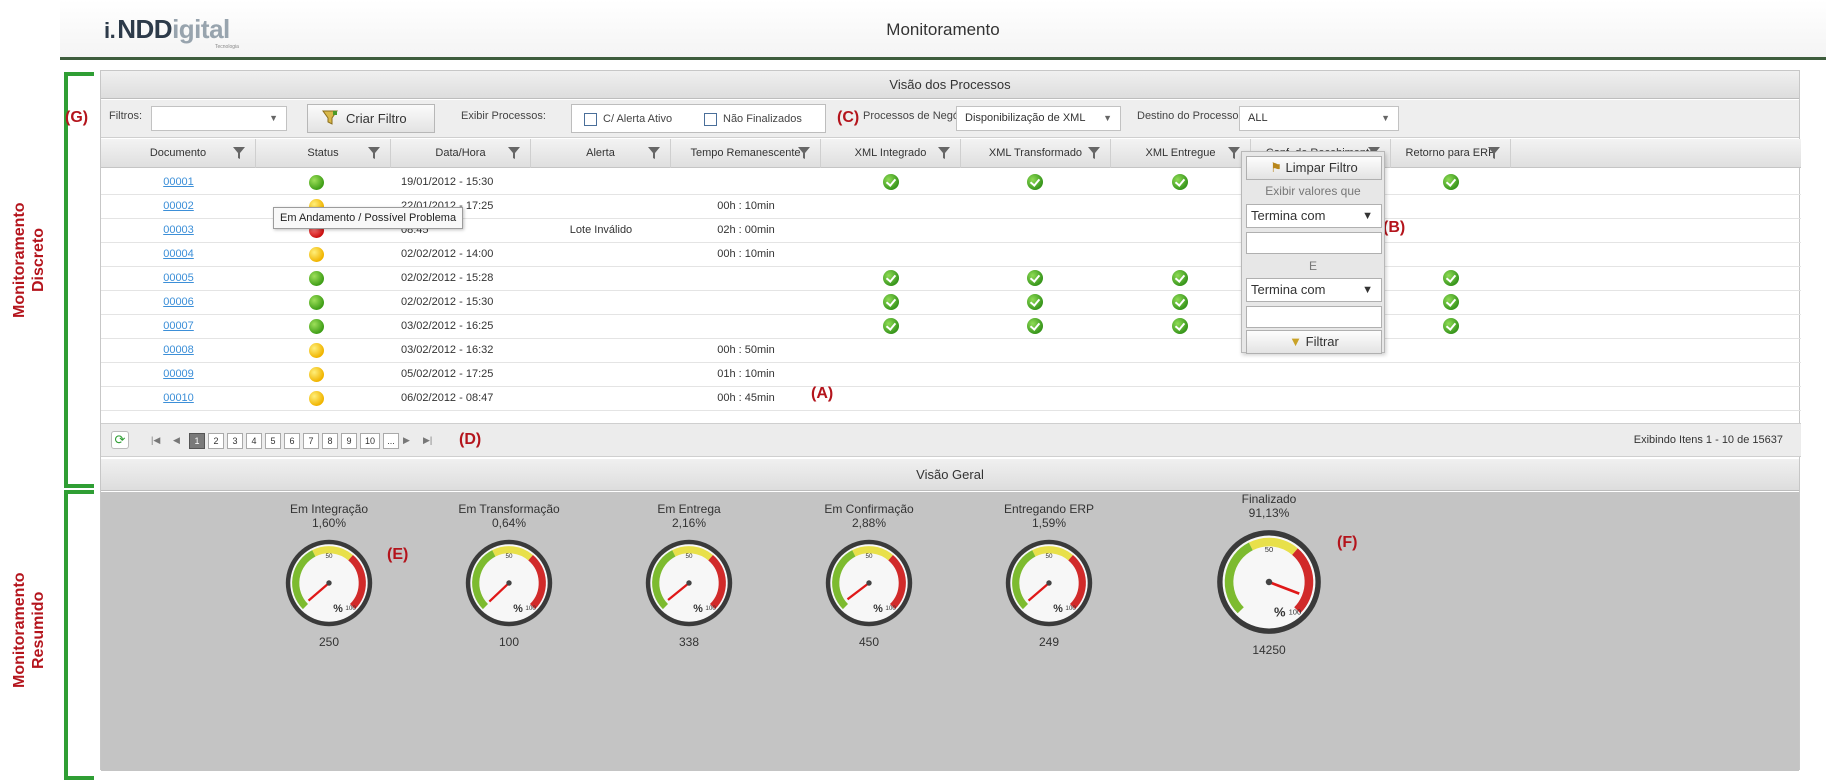 The height and width of the screenshot is (783, 1826). What do you see at coordinates (601, 153) in the screenshot?
I see `col-header-alerta: Alerta` at bounding box center [601, 153].